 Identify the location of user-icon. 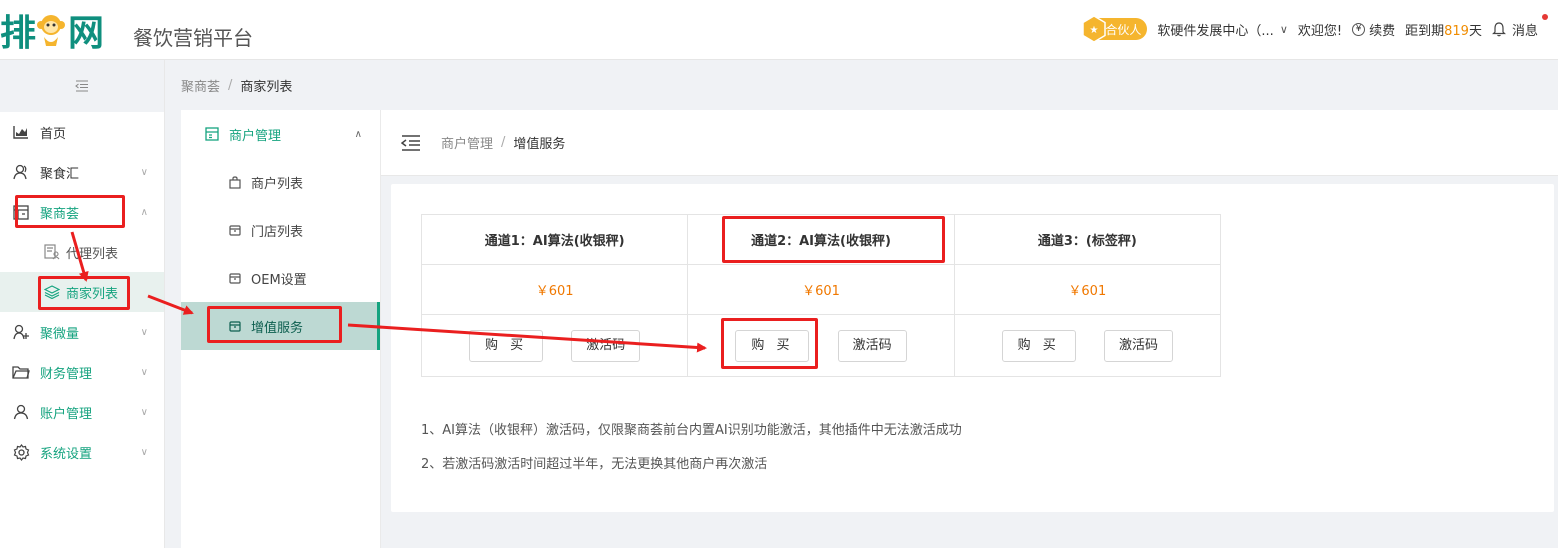
(21, 172).